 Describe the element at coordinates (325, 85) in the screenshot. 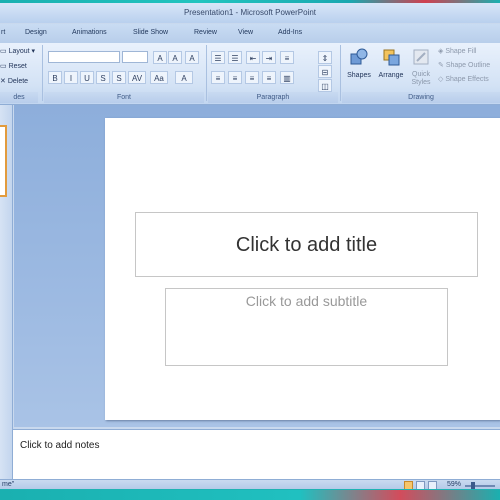

I see `smartart-icon: ◫` at that location.